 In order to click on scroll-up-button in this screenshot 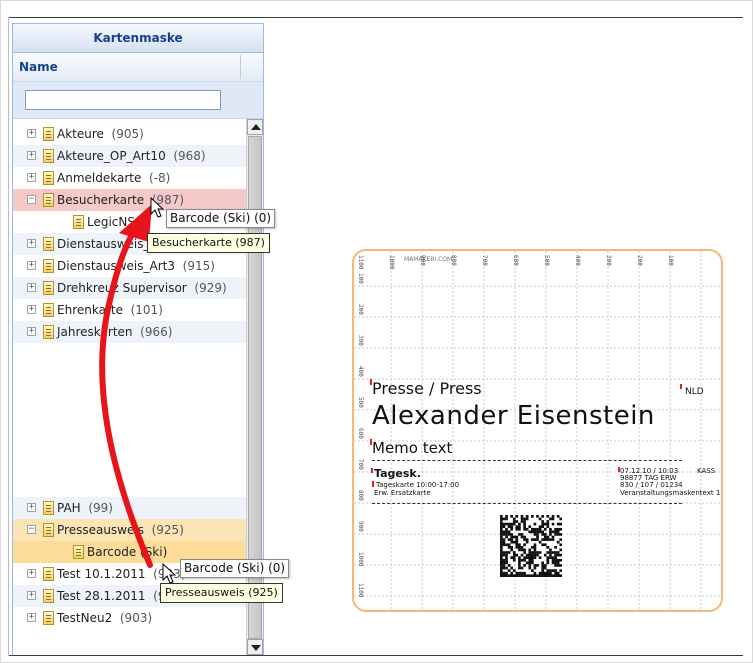, I will do `click(255, 127)`.